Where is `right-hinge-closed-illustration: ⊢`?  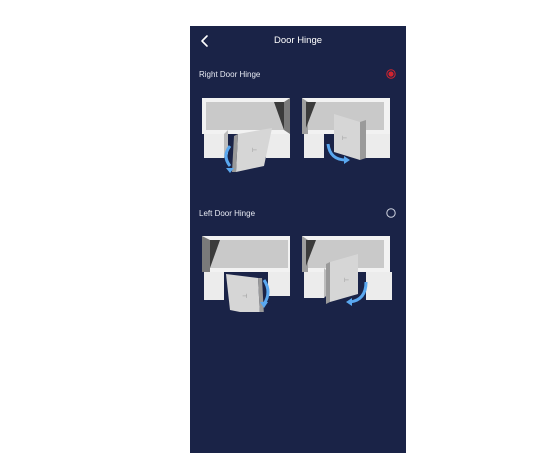 right-hinge-closed-illustration: ⊢ is located at coordinates (246, 135).